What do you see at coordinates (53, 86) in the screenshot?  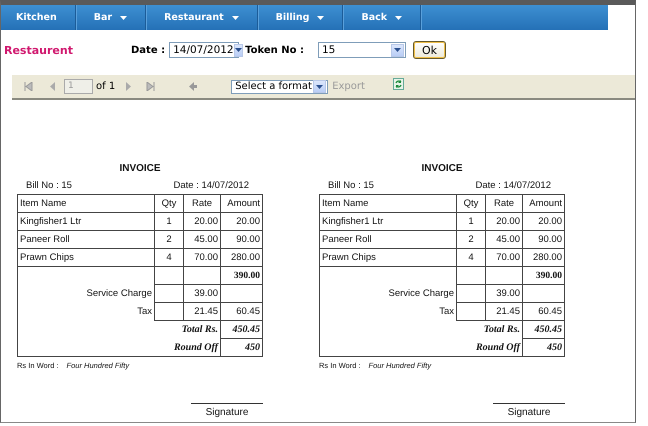 I see `previous-page-icon` at bounding box center [53, 86].